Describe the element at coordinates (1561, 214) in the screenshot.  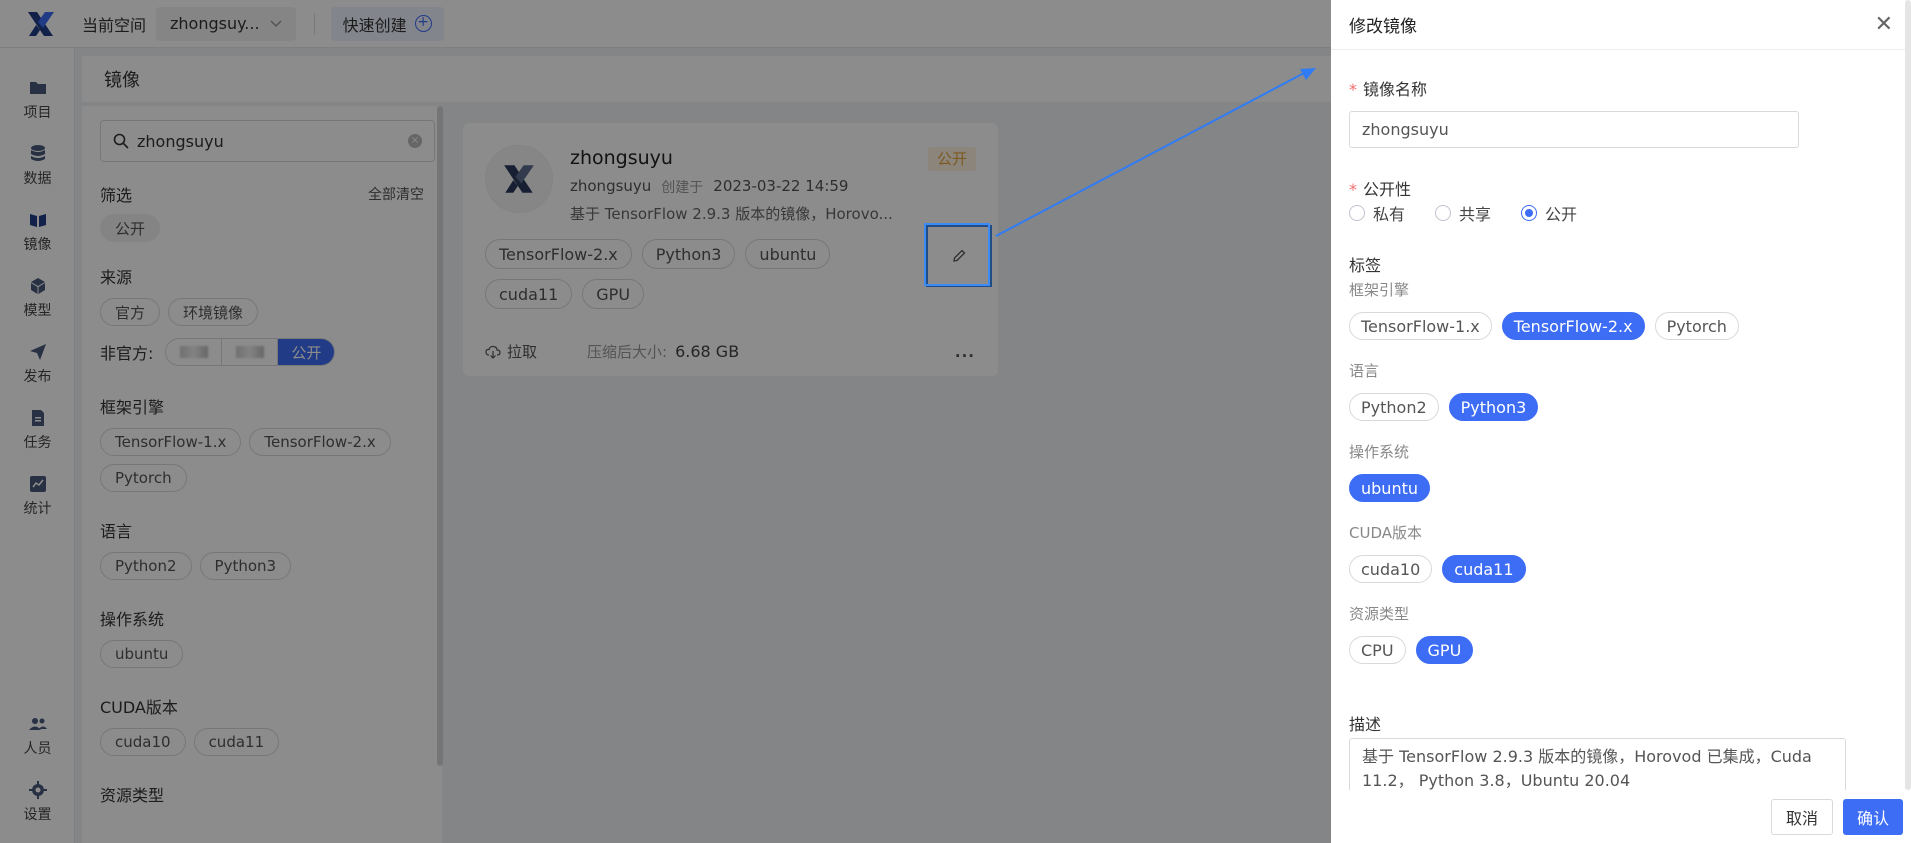
I see `radio-label: 公开` at that location.